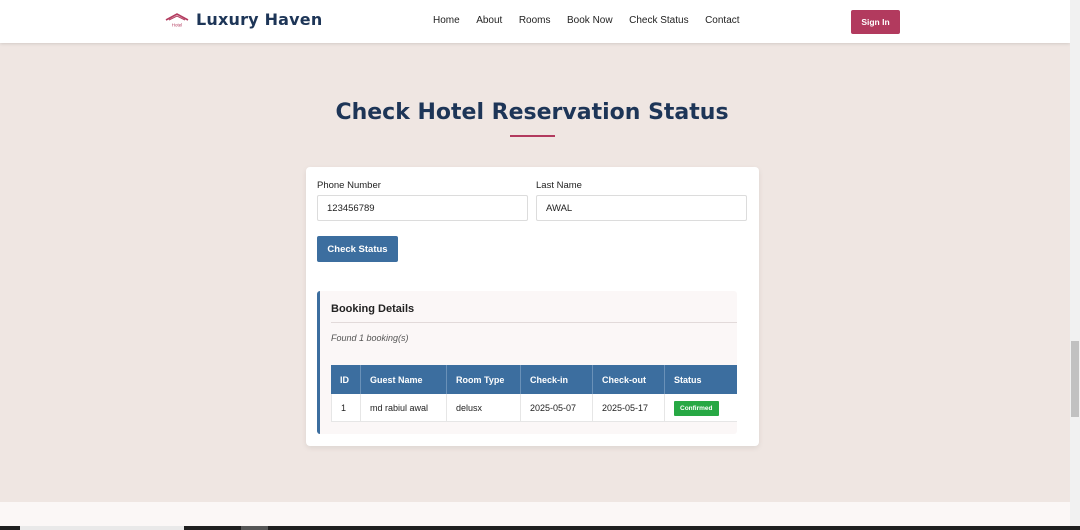  I want to click on page-title: Check Hotel Reservation Status, so click(532, 112).